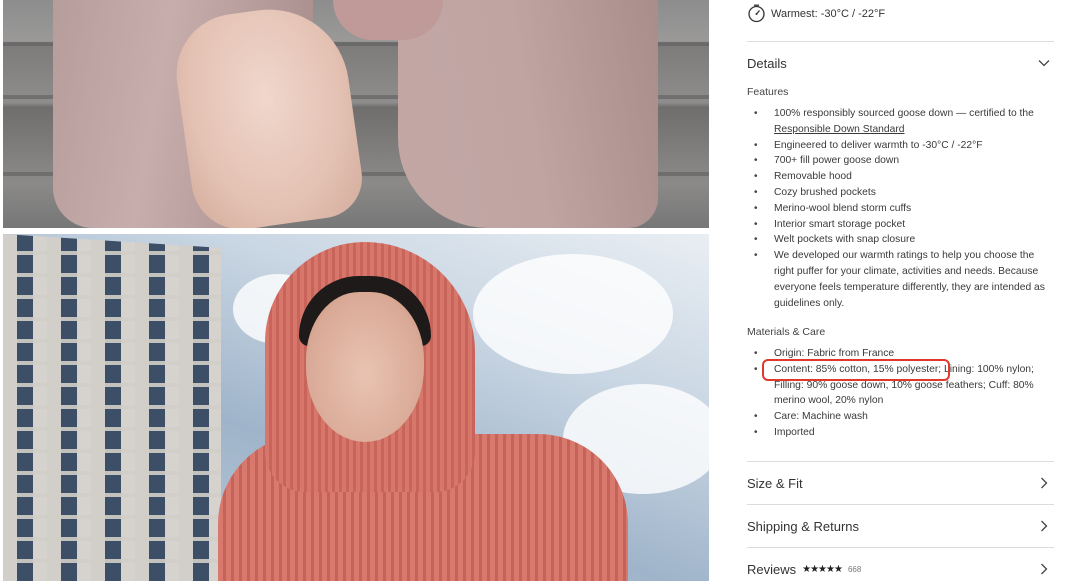 This screenshot has width=1080, height=581. I want to click on content-highlight-box, so click(856, 370).